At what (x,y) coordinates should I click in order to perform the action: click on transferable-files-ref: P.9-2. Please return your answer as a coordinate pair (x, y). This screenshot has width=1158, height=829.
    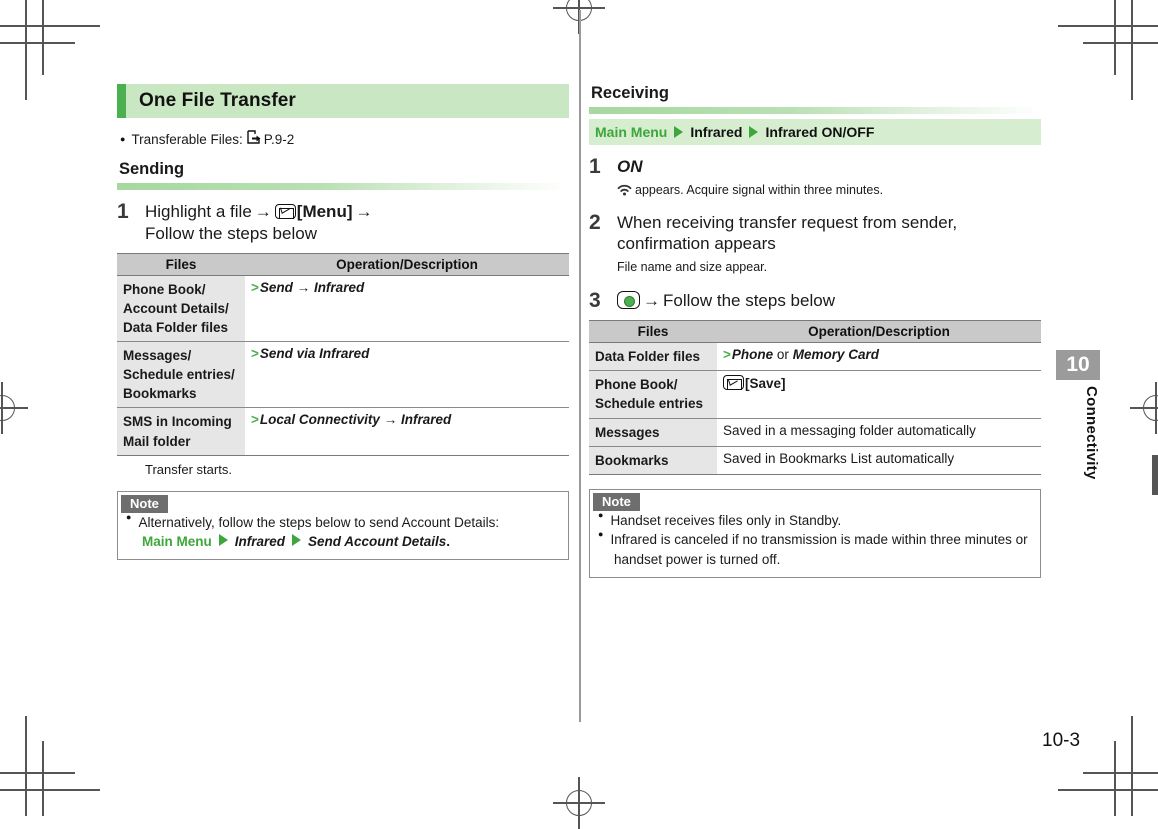
    Looking at the image, I should click on (279, 139).